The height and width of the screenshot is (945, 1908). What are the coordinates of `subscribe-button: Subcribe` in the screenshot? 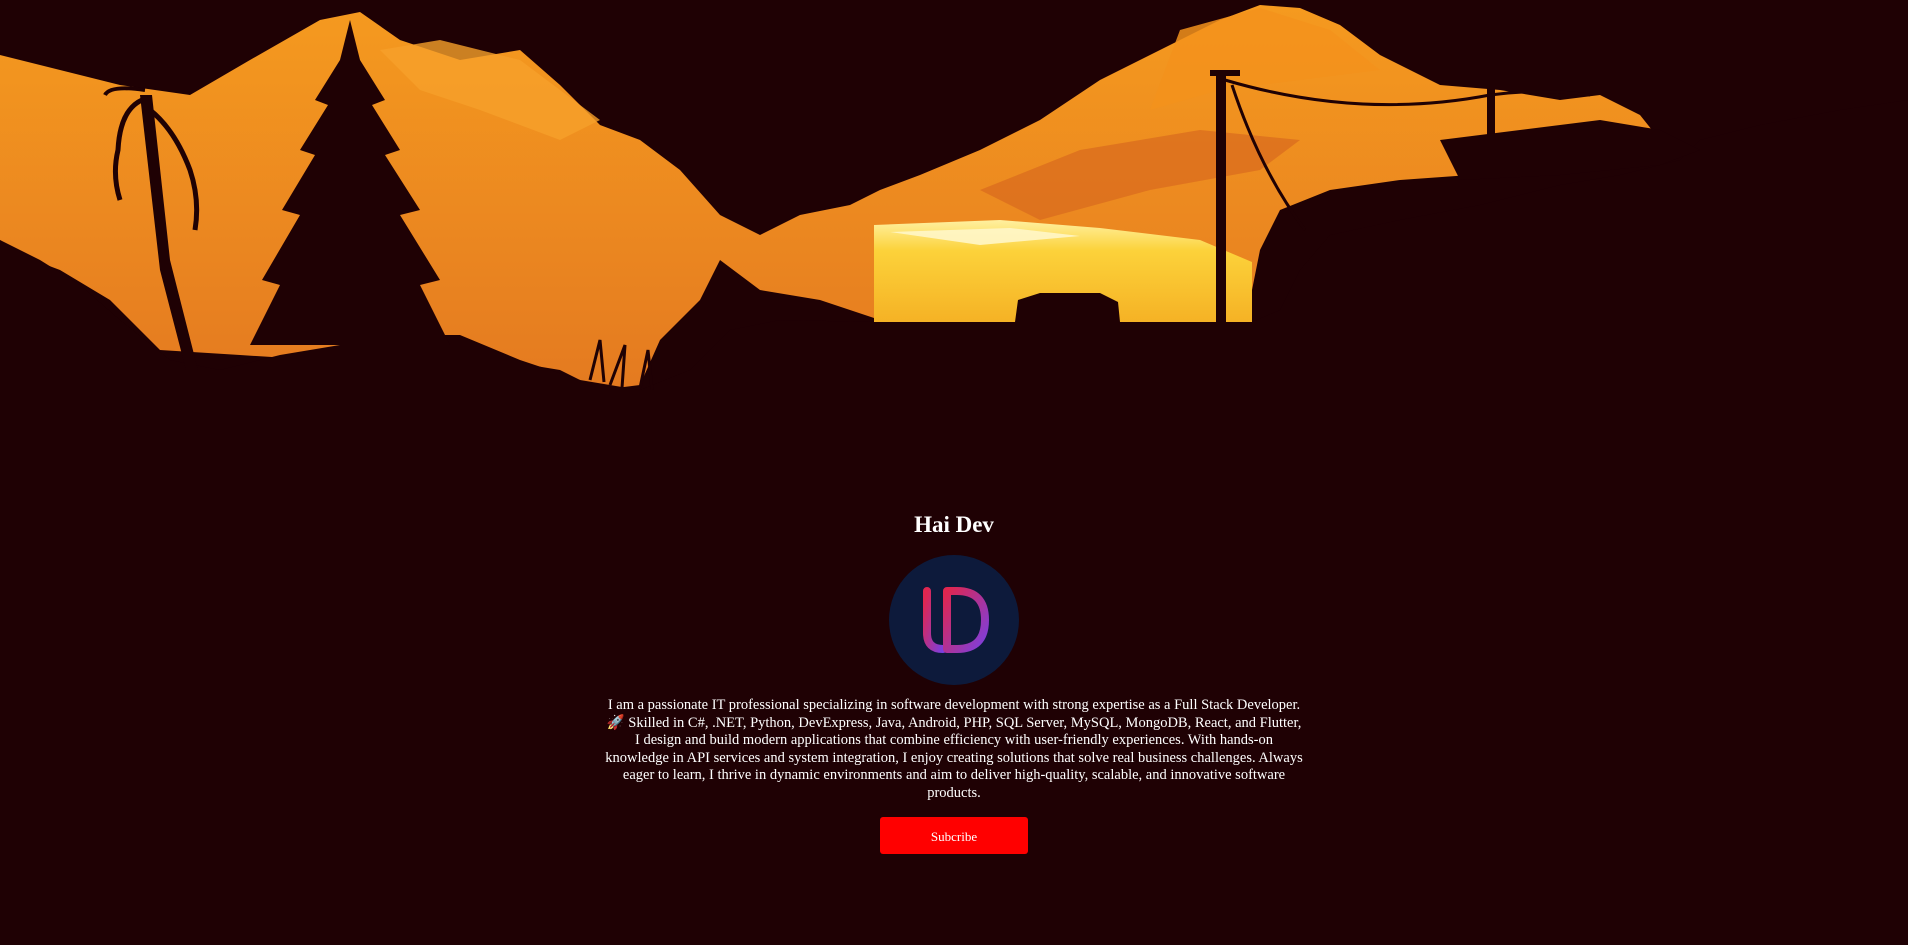 It's located at (954, 835).